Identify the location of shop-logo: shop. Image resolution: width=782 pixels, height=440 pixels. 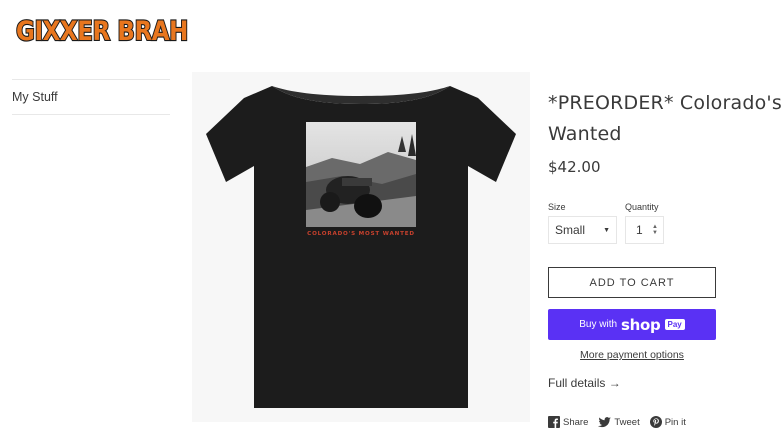
(641, 324).